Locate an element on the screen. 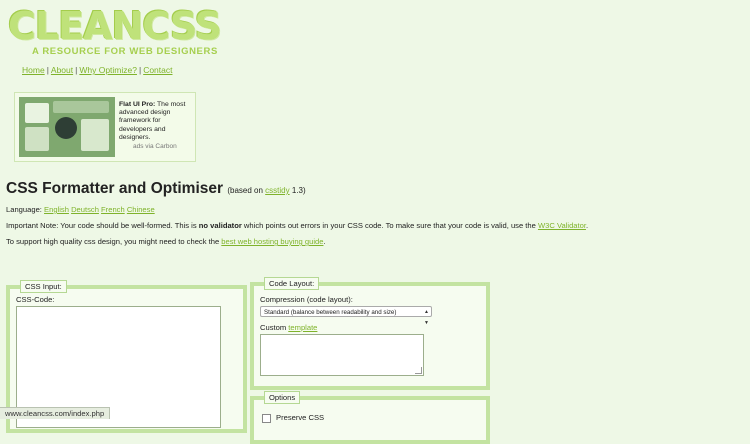 Image resolution: width=750 pixels, height=444 pixels. custom-template-label: Custom template is located at coordinates (288, 327).